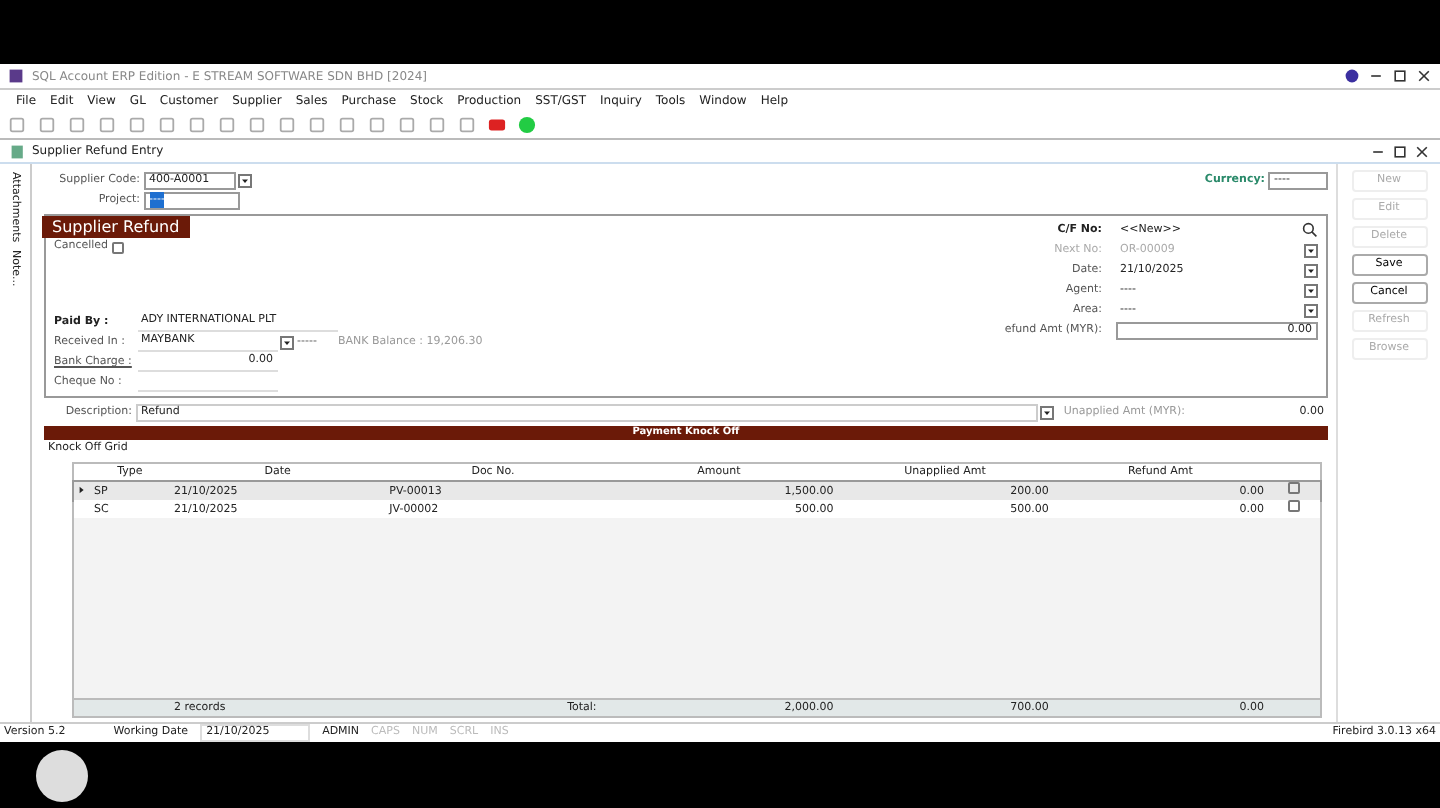 The height and width of the screenshot is (808, 1440). I want to click on row-pointer-icon, so click(82, 490).